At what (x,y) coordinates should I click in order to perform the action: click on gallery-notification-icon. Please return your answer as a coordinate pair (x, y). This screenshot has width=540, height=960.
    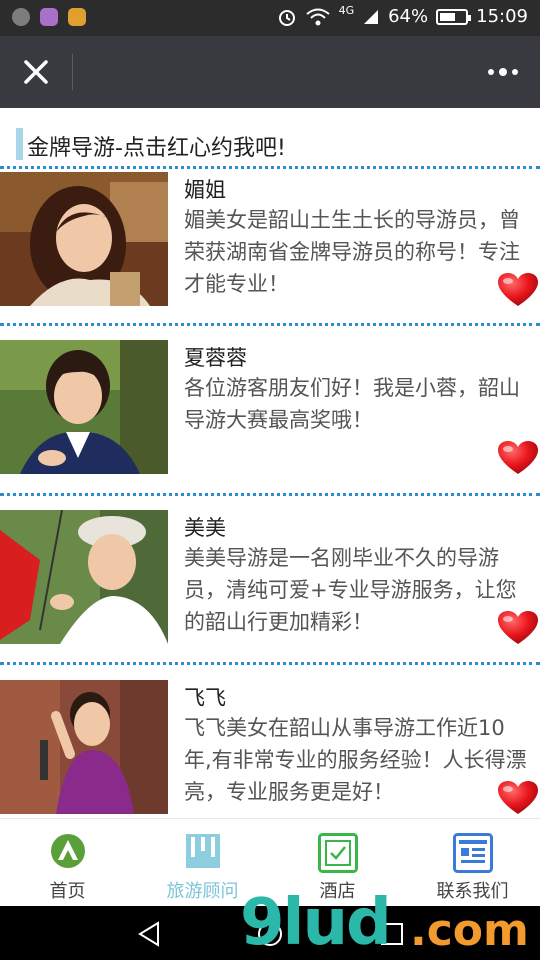
    Looking at the image, I should click on (49, 17).